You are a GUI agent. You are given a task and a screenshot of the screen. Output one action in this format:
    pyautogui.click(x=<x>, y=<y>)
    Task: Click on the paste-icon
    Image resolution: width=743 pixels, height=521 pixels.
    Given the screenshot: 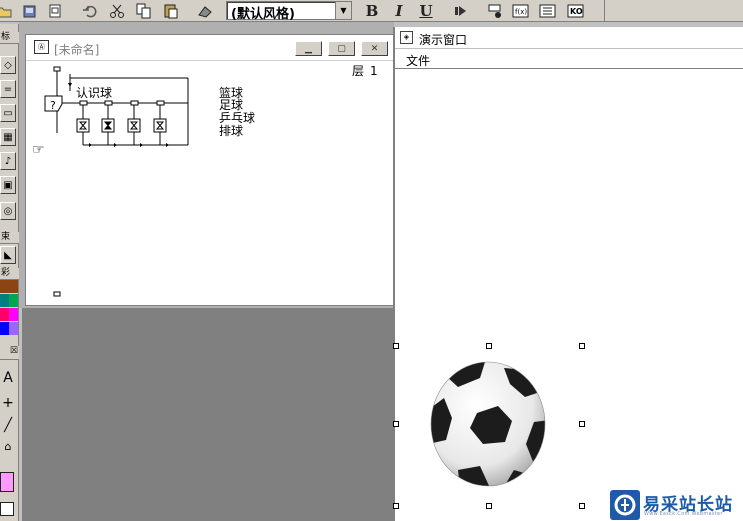 What is the action you would take?
    pyautogui.click(x=171, y=10)
    